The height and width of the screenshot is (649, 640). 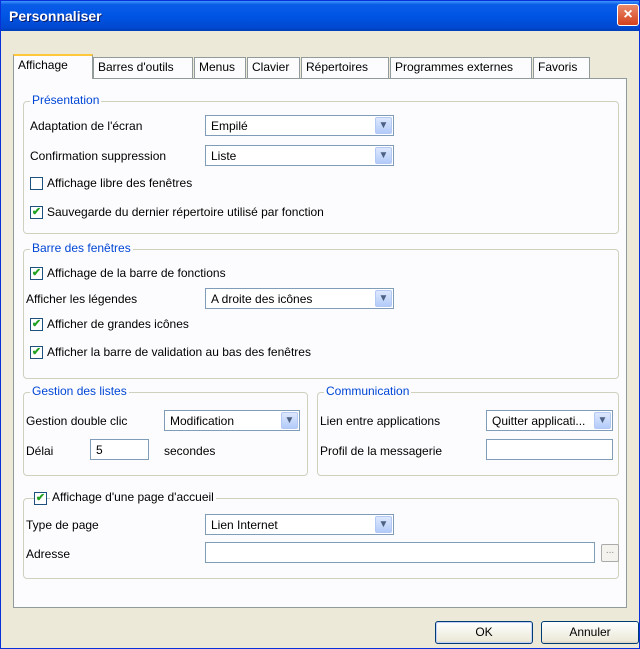 What do you see at coordinates (40, 451) in the screenshot?
I see `delai-label: Délai` at bounding box center [40, 451].